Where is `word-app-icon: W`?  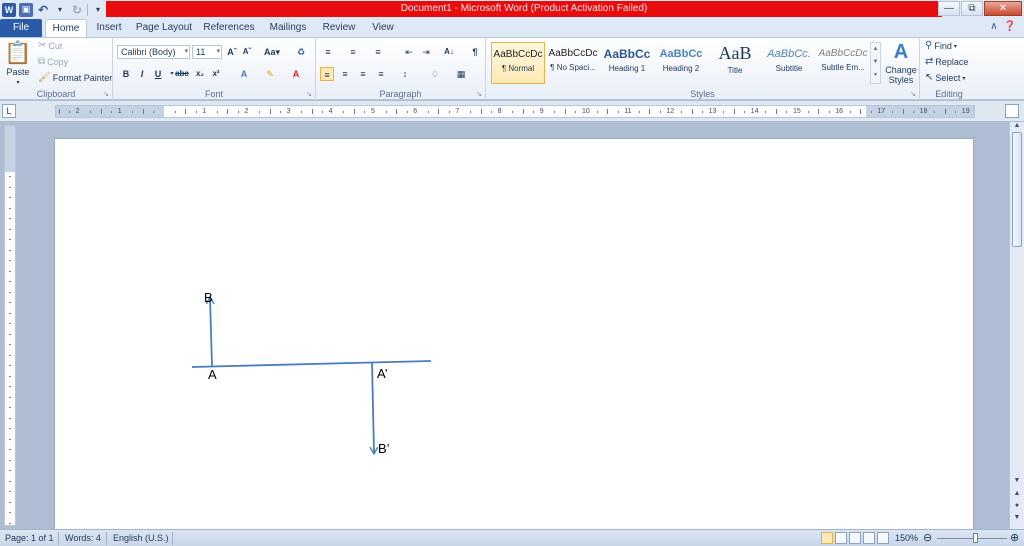 word-app-icon: W is located at coordinates (9, 9).